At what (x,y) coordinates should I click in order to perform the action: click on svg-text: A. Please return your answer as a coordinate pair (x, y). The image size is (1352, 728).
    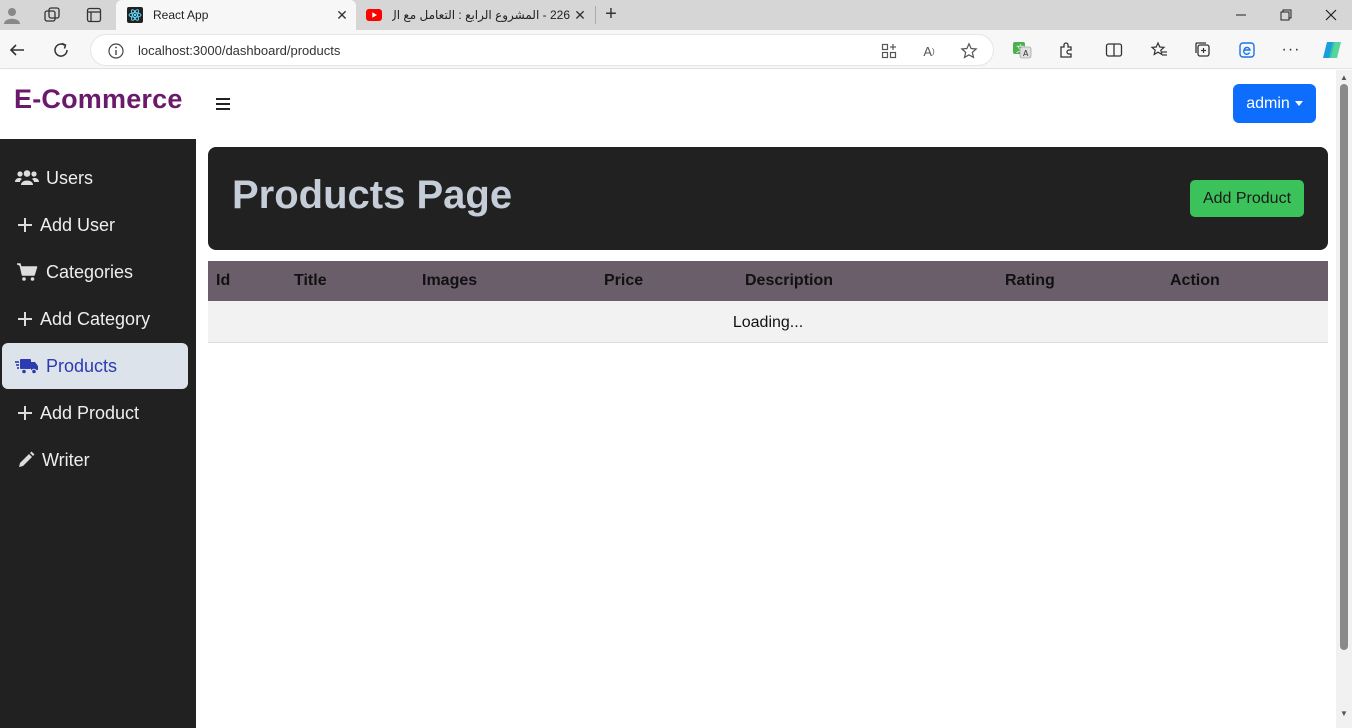
    Looking at the image, I should click on (1026, 53).